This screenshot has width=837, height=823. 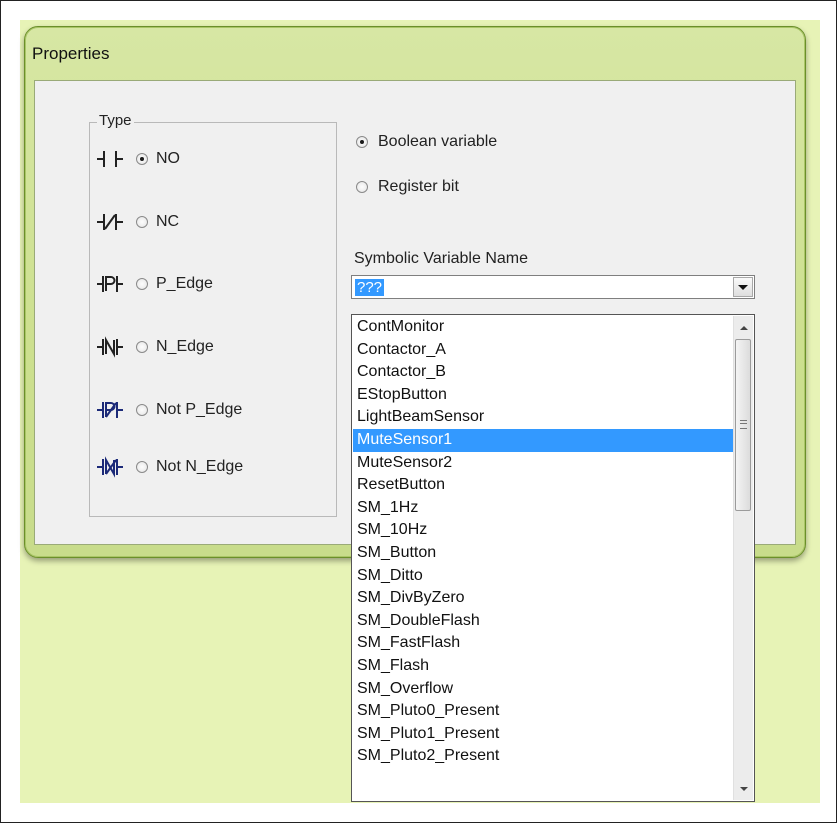 I want to click on boolean-variable-radio, so click(x=362, y=142).